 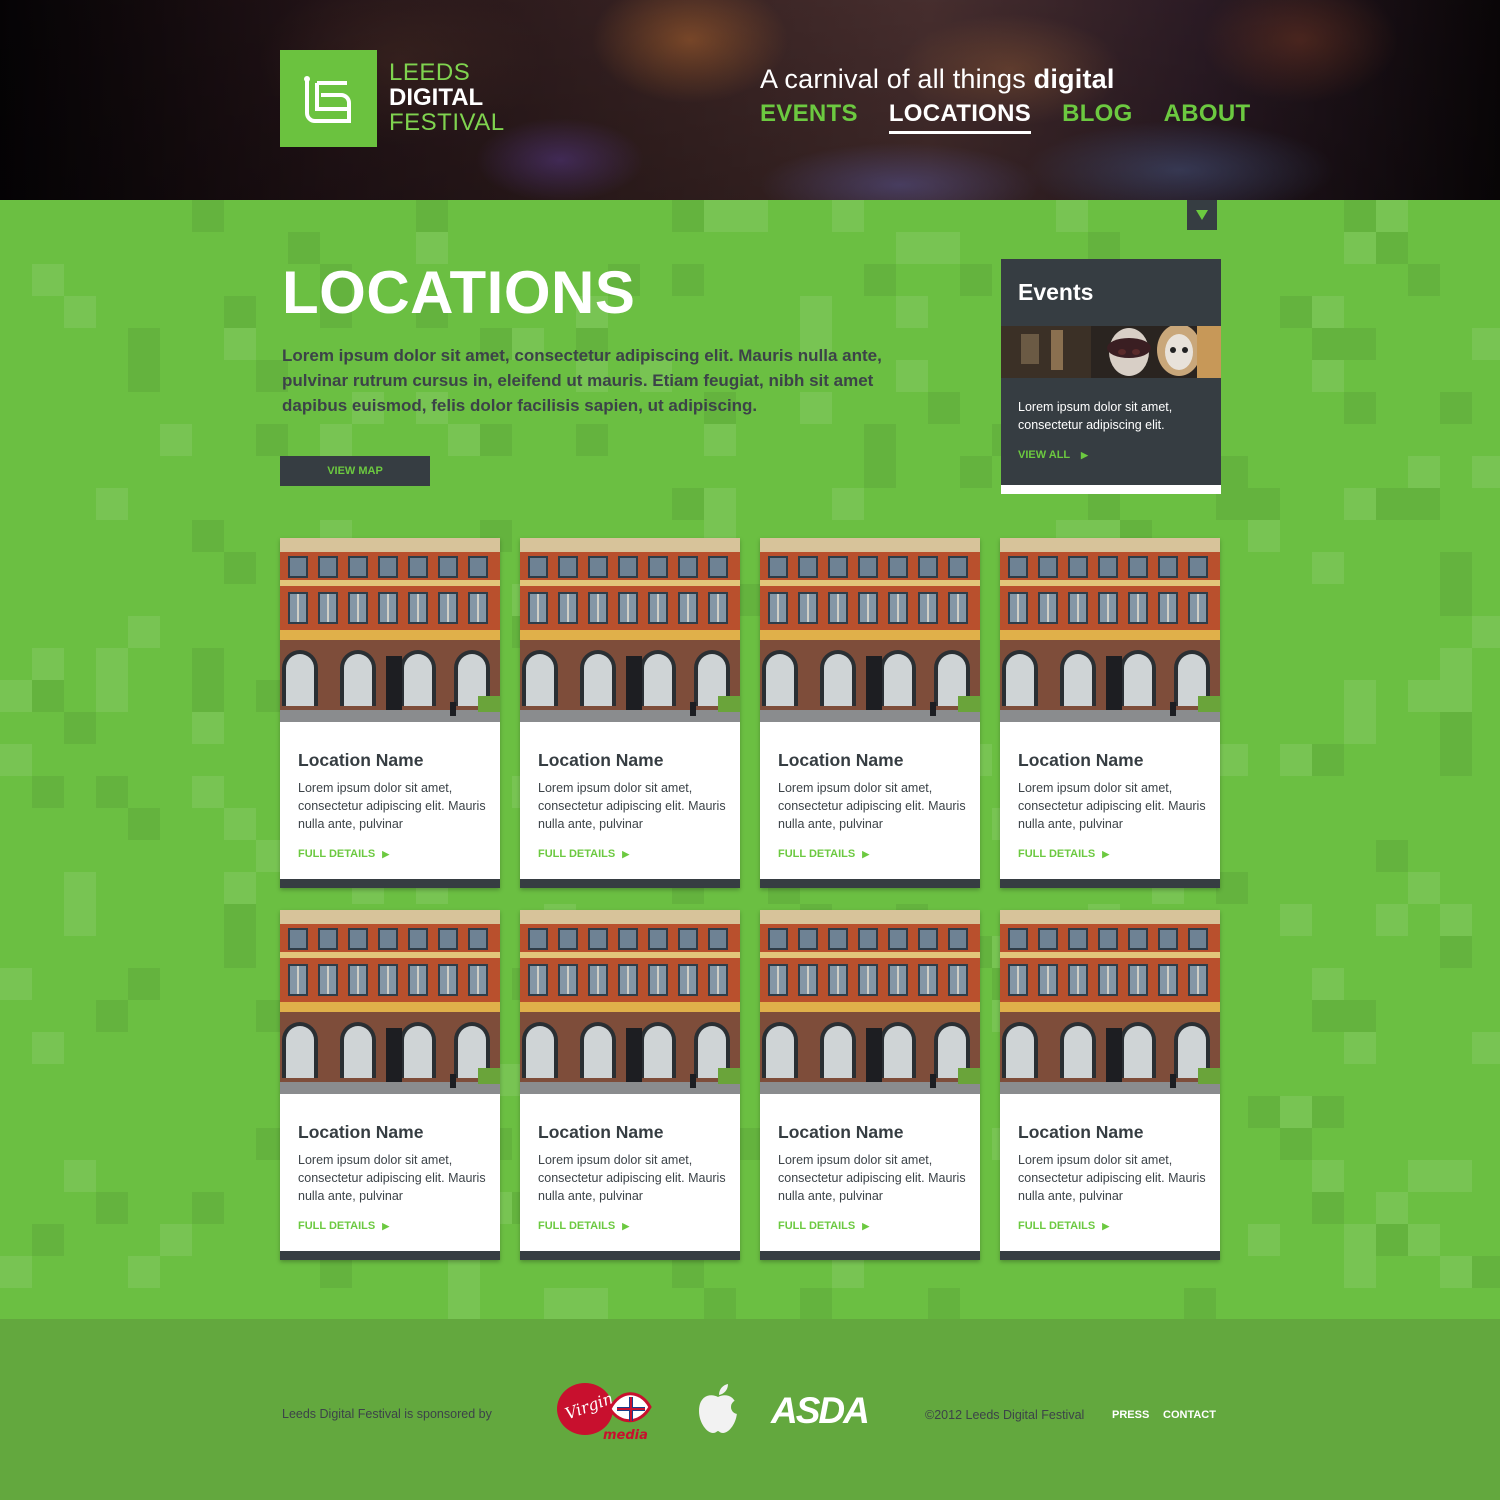 I want to click on nav-item-events: EVENTS, so click(x=809, y=117).